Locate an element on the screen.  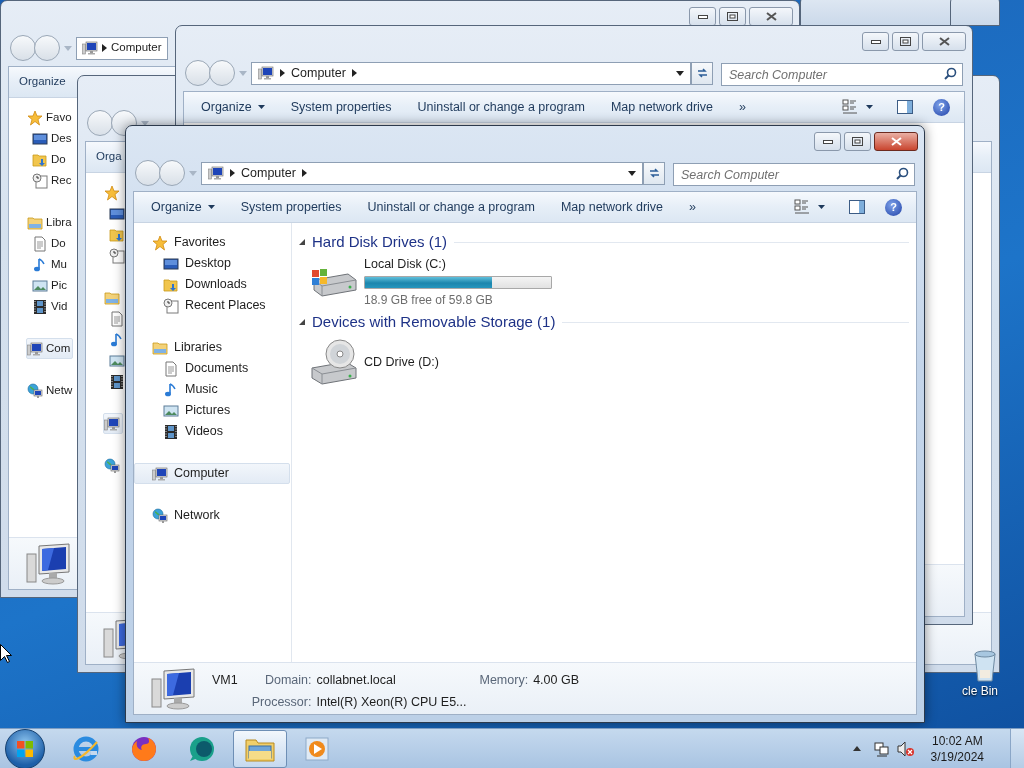
group-header: Devices with Removable Storage (1) is located at coordinates (434, 321).